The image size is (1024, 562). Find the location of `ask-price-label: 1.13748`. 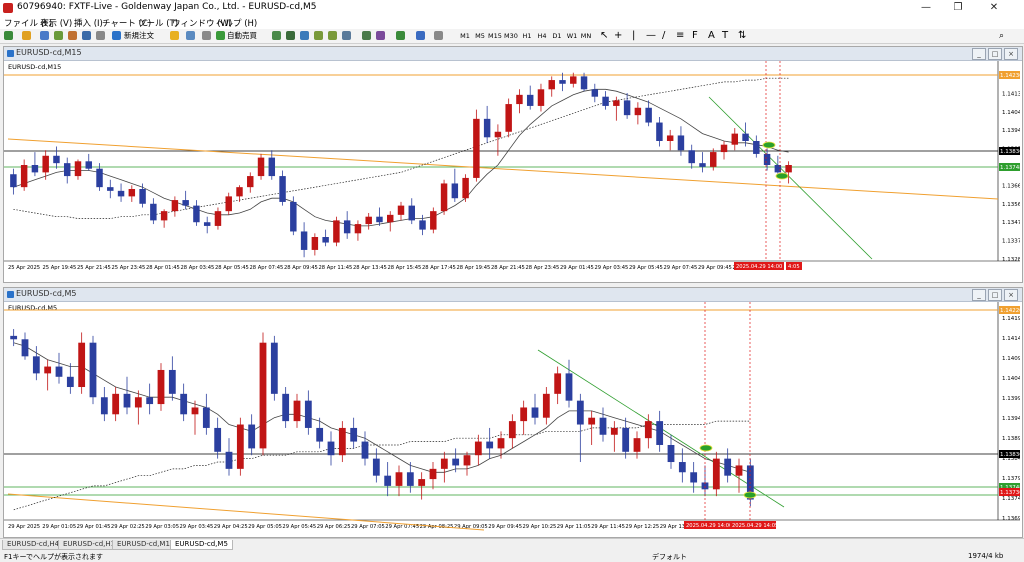

ask-price-label: 1.13748 is located at coordinates (1010, 168).